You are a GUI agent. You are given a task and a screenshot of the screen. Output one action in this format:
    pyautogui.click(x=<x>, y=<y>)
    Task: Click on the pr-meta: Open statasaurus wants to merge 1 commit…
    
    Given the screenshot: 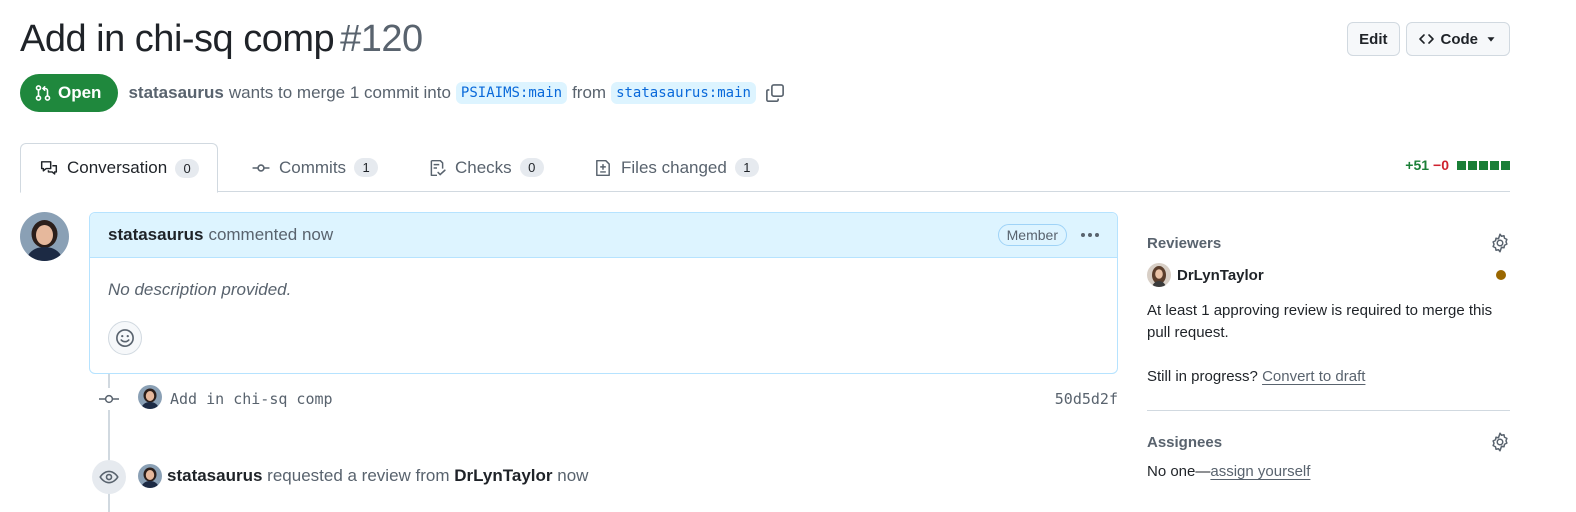 What is the action you would take?
    pyautogui.click(x=402, y=93)
    